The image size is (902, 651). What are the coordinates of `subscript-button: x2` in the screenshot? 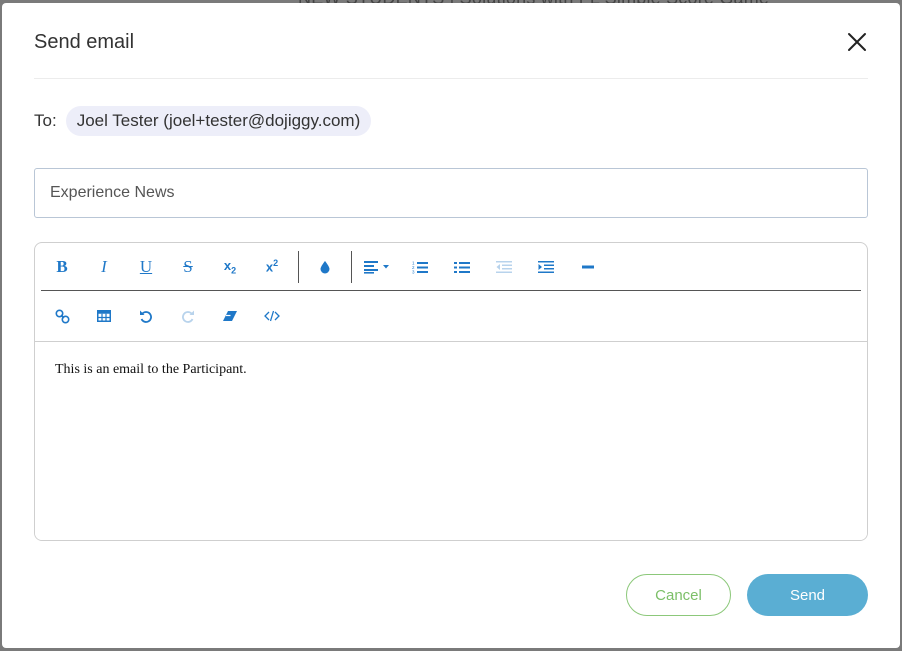 It's located at (230, 267).